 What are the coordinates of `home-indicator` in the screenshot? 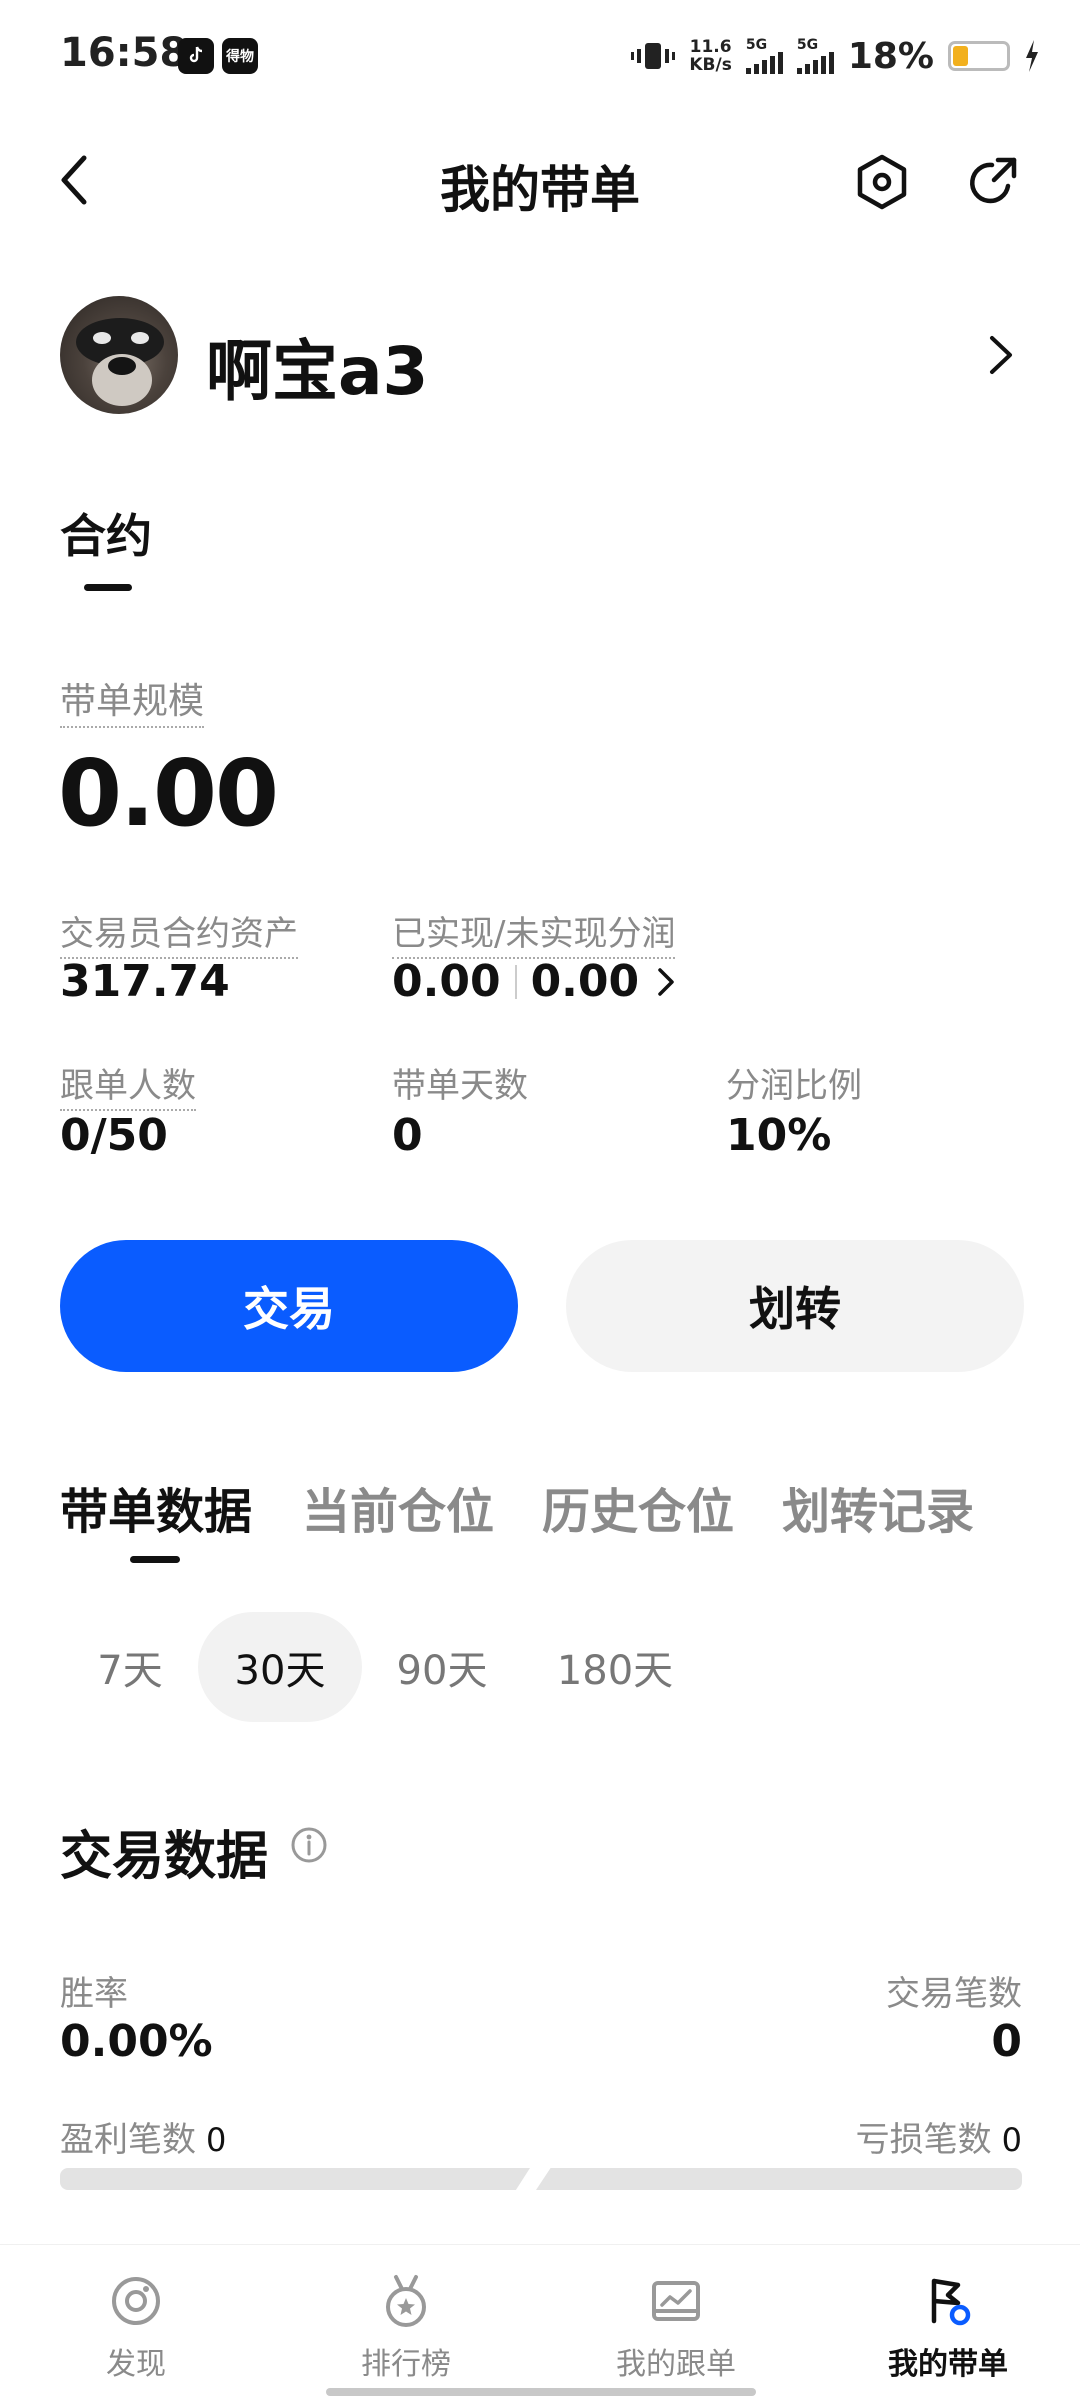 It's located at (541, 2392).